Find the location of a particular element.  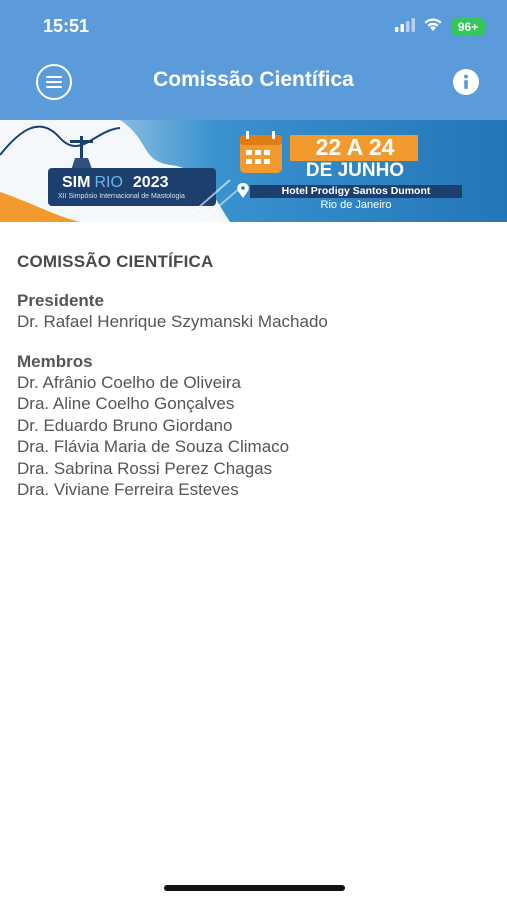

home-indicator is located at coordinates (254, 888).